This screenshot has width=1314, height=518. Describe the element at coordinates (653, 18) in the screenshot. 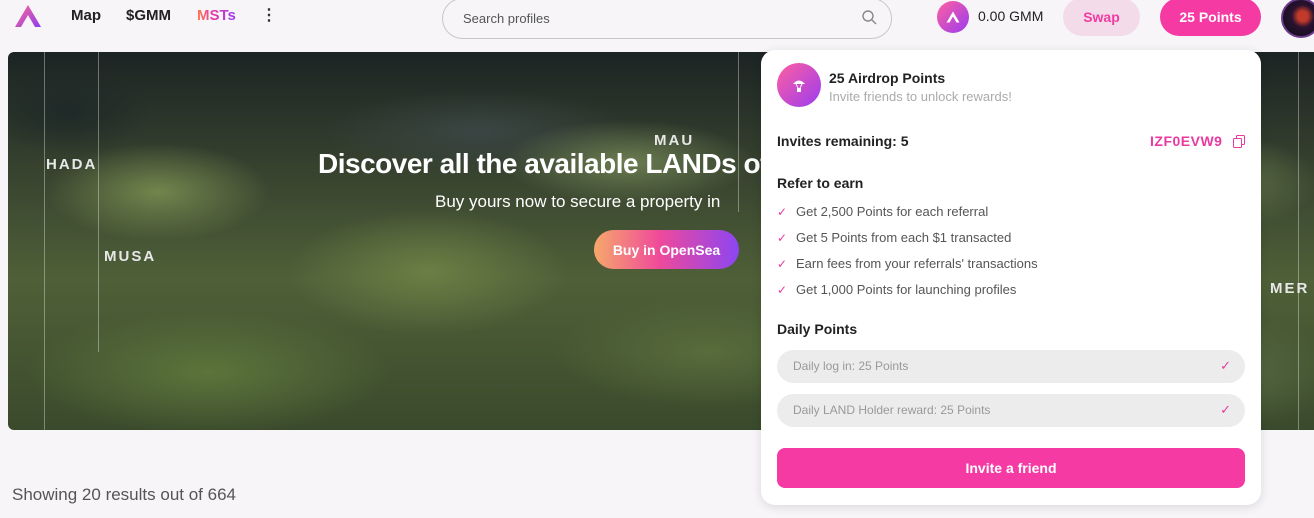

I see `search-input` at that location.